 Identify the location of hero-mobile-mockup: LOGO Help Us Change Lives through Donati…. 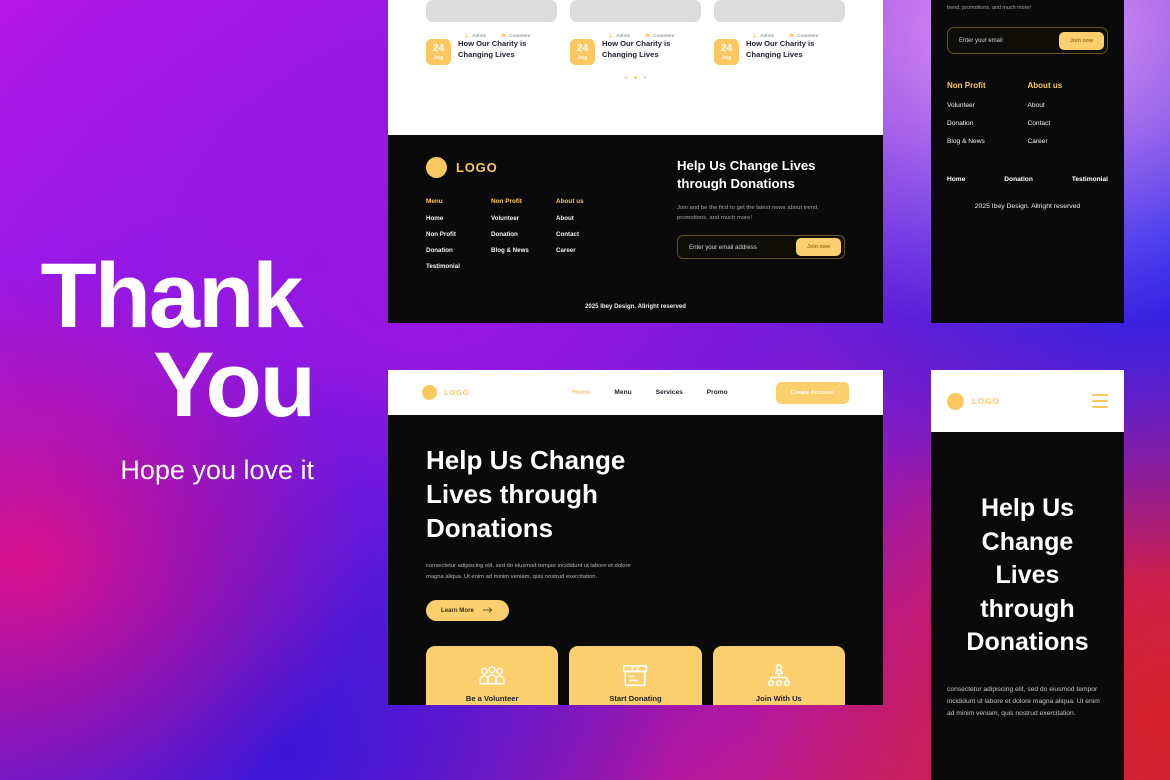
(1027, 575).